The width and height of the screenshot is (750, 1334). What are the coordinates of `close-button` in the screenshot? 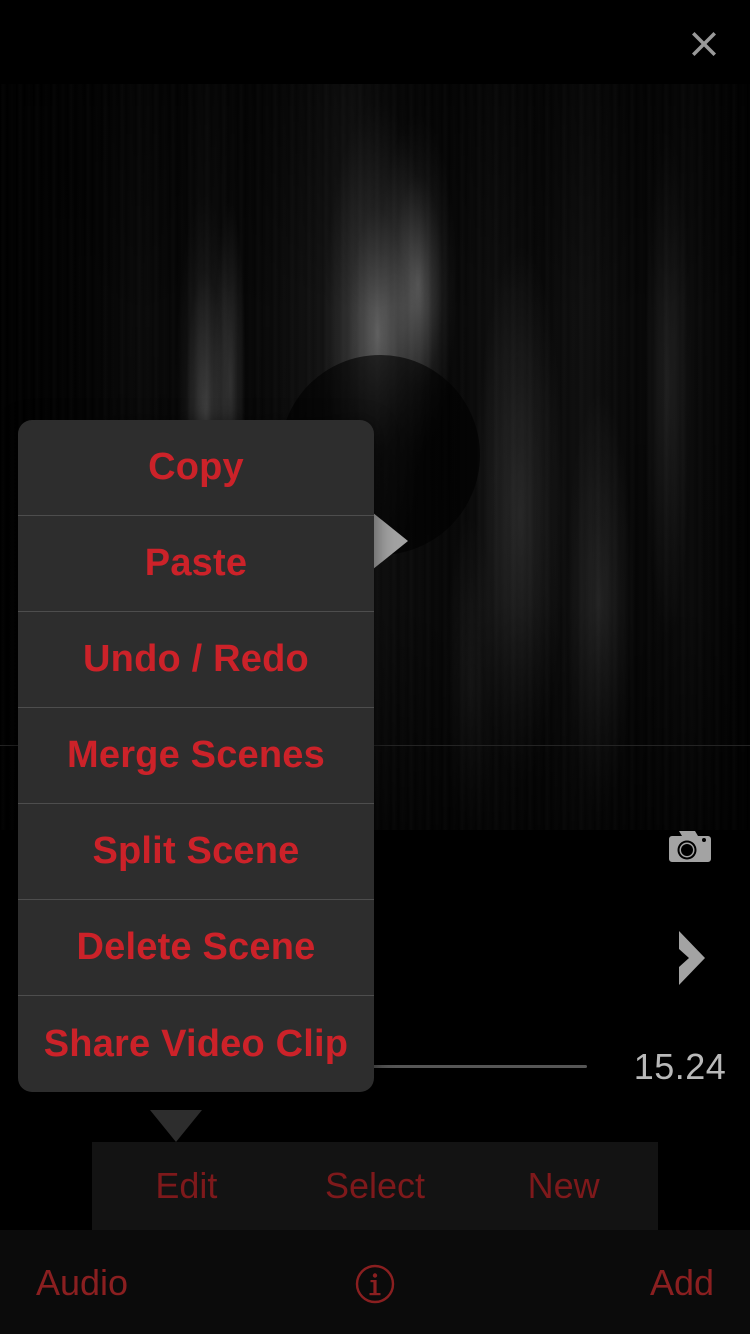 It's located at (704, 44).